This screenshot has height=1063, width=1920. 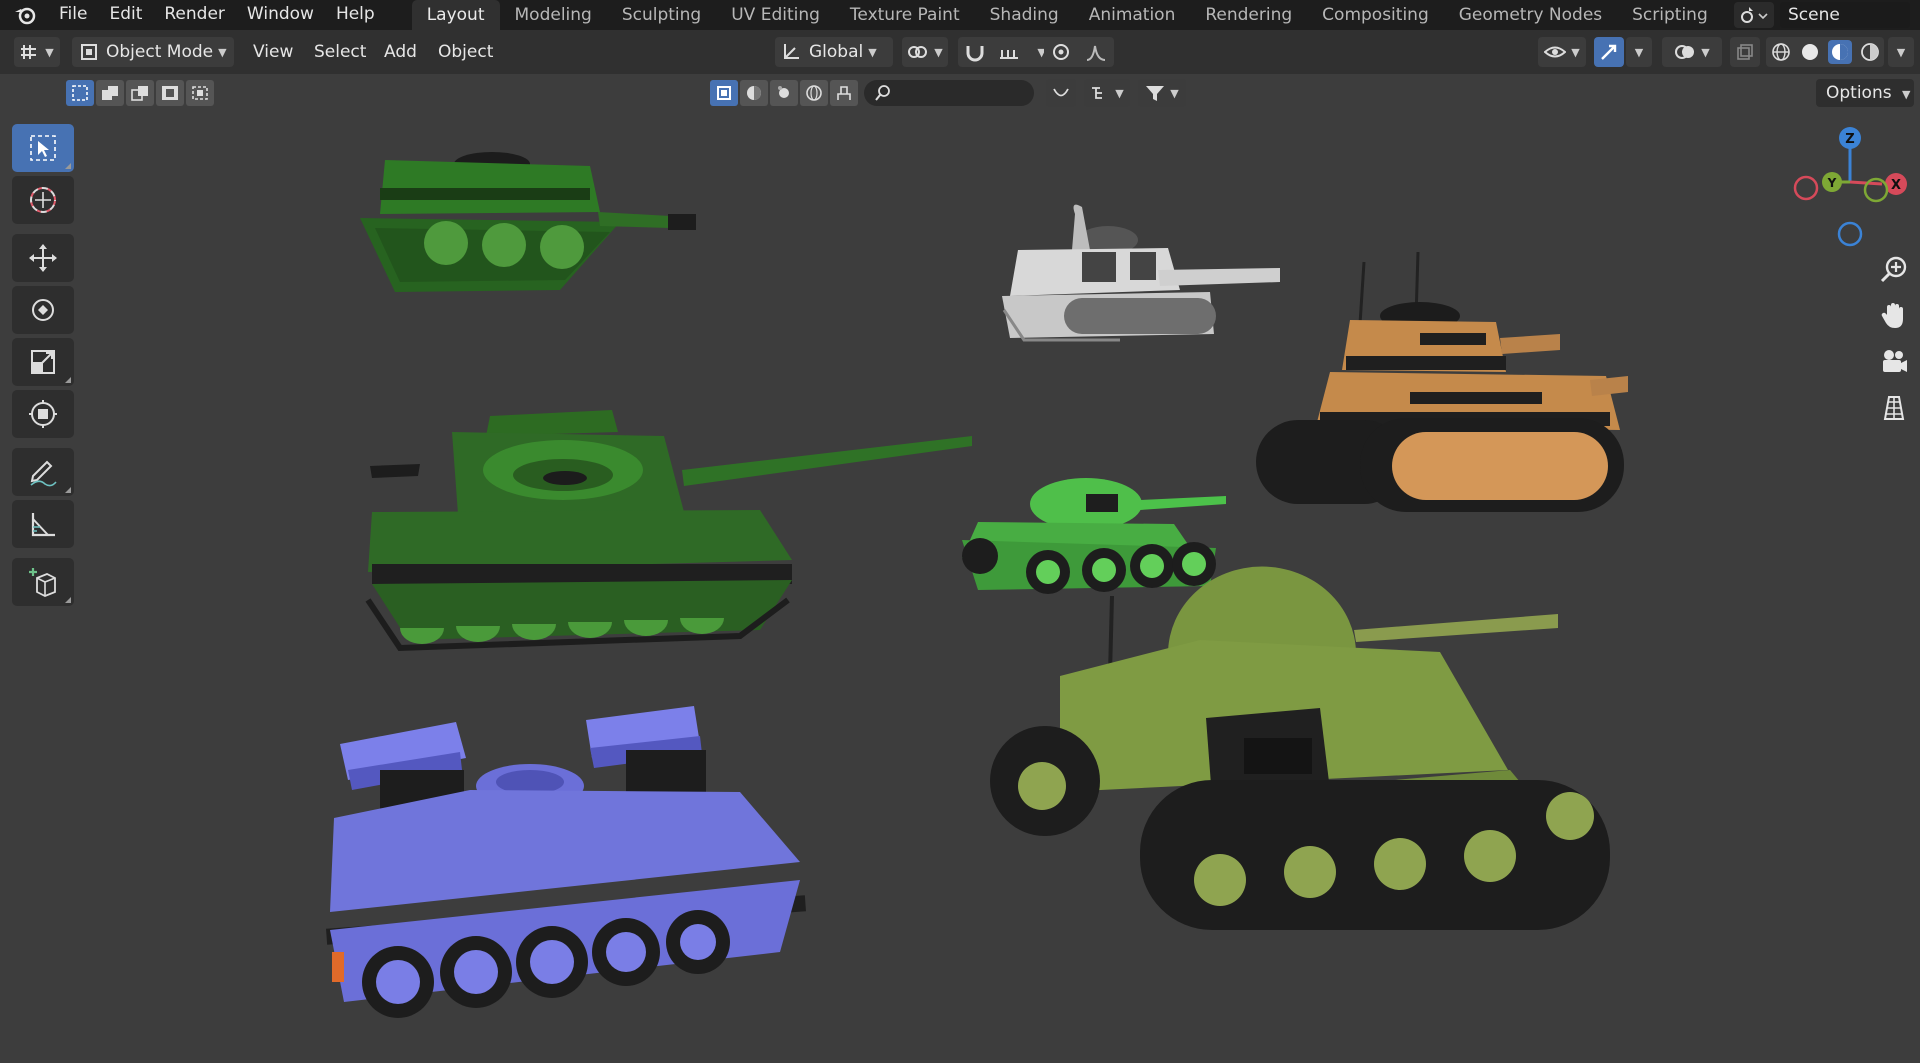 What do you see at coordinates (1685, 52) in the screenshot?
I see `overlays-icon` at bounding box center [1685, 52].